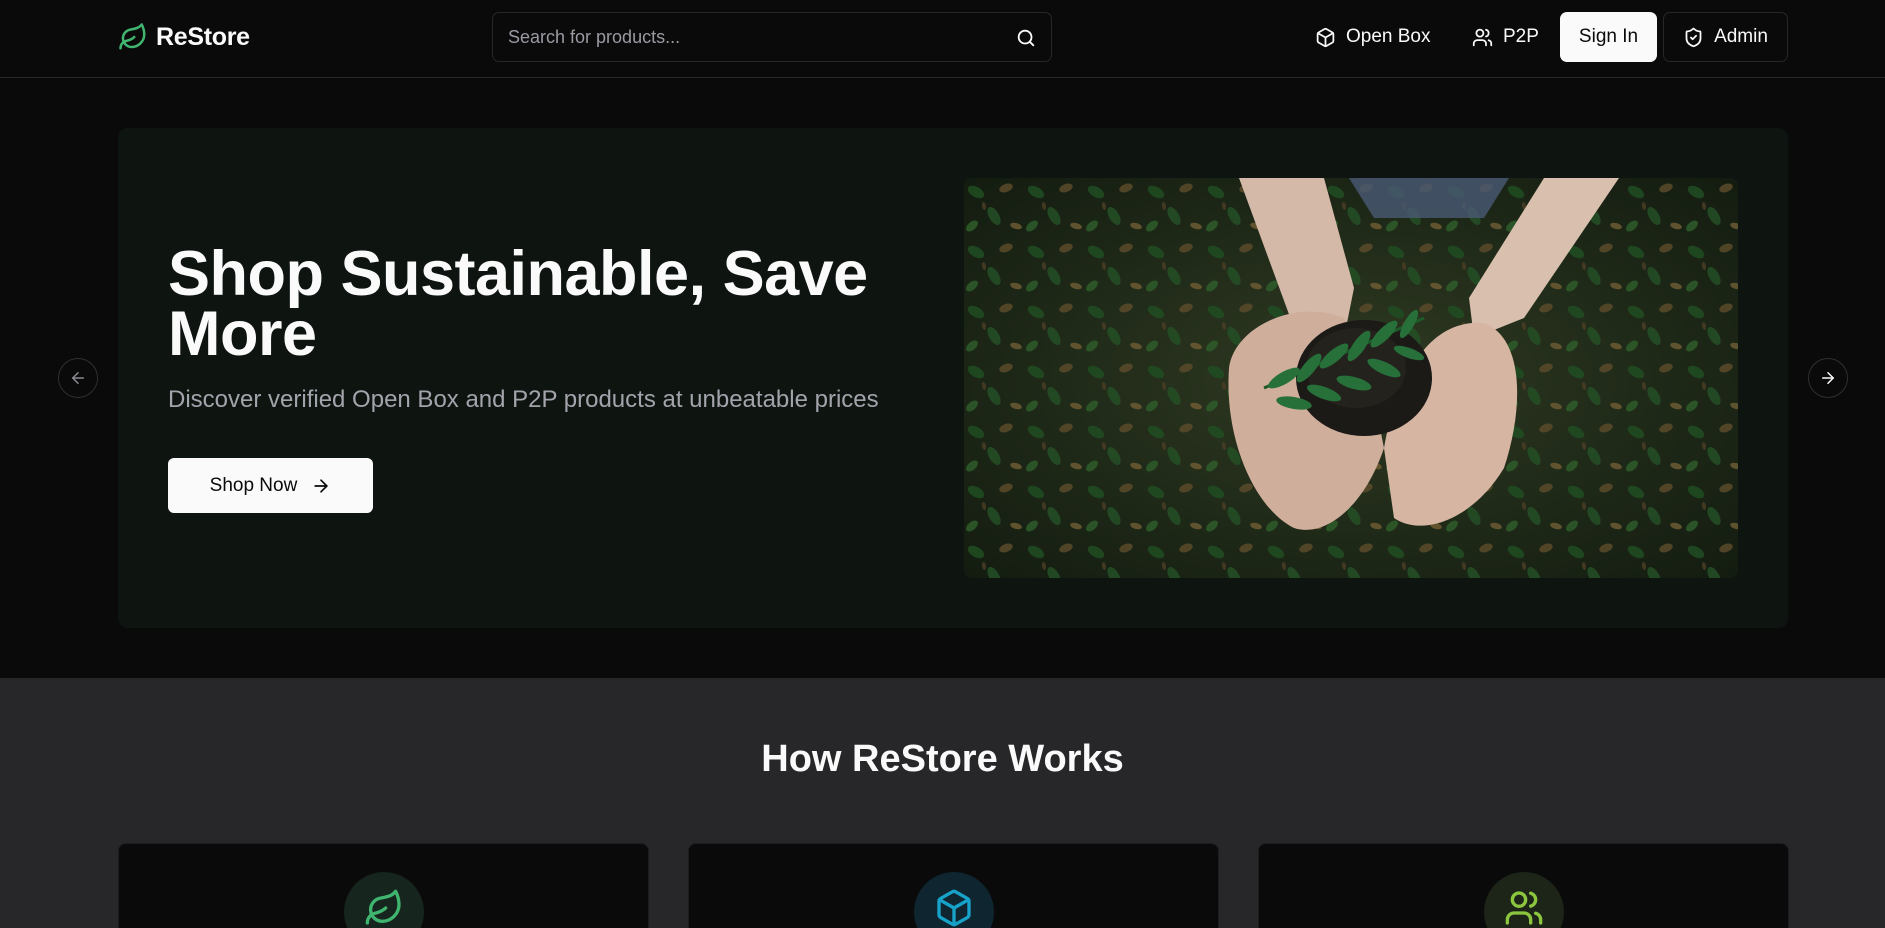 The height and width of the screenshot is (928, 1885). Describe the element at coordinates (1388, 36) in the screenshot. I see `nav-open-box-label: Open Box` at that location.